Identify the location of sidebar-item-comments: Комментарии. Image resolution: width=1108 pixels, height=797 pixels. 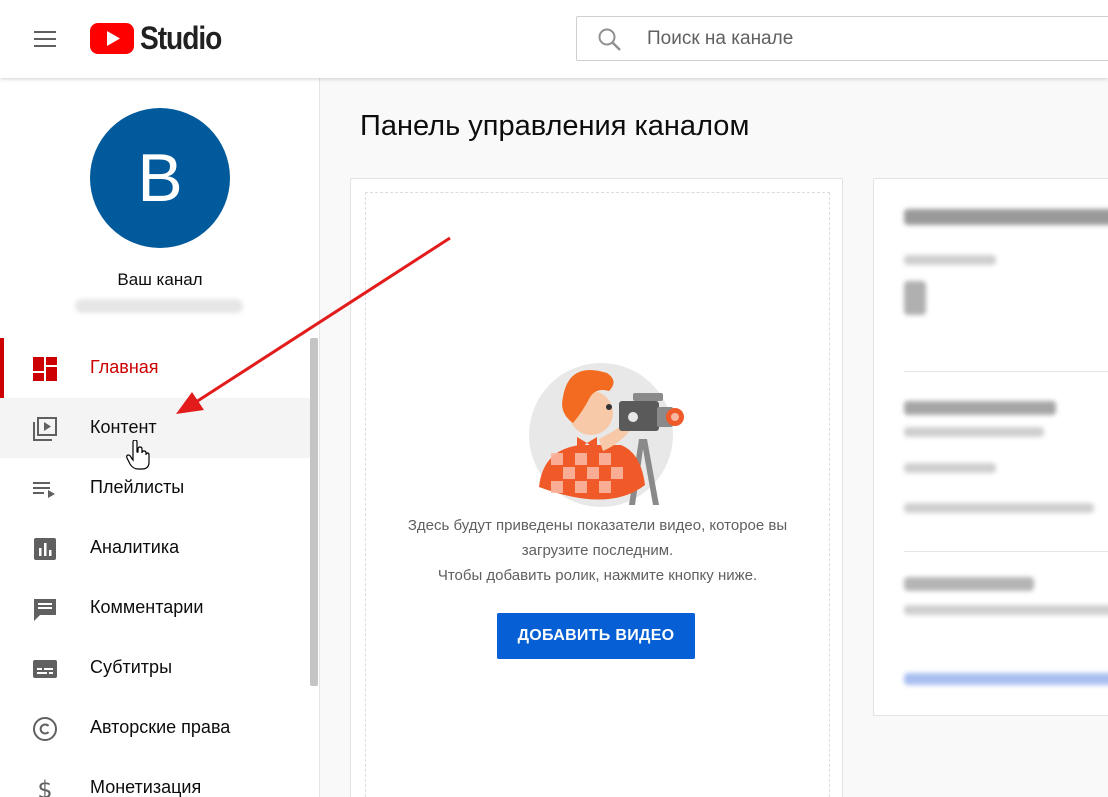
(155, 608).